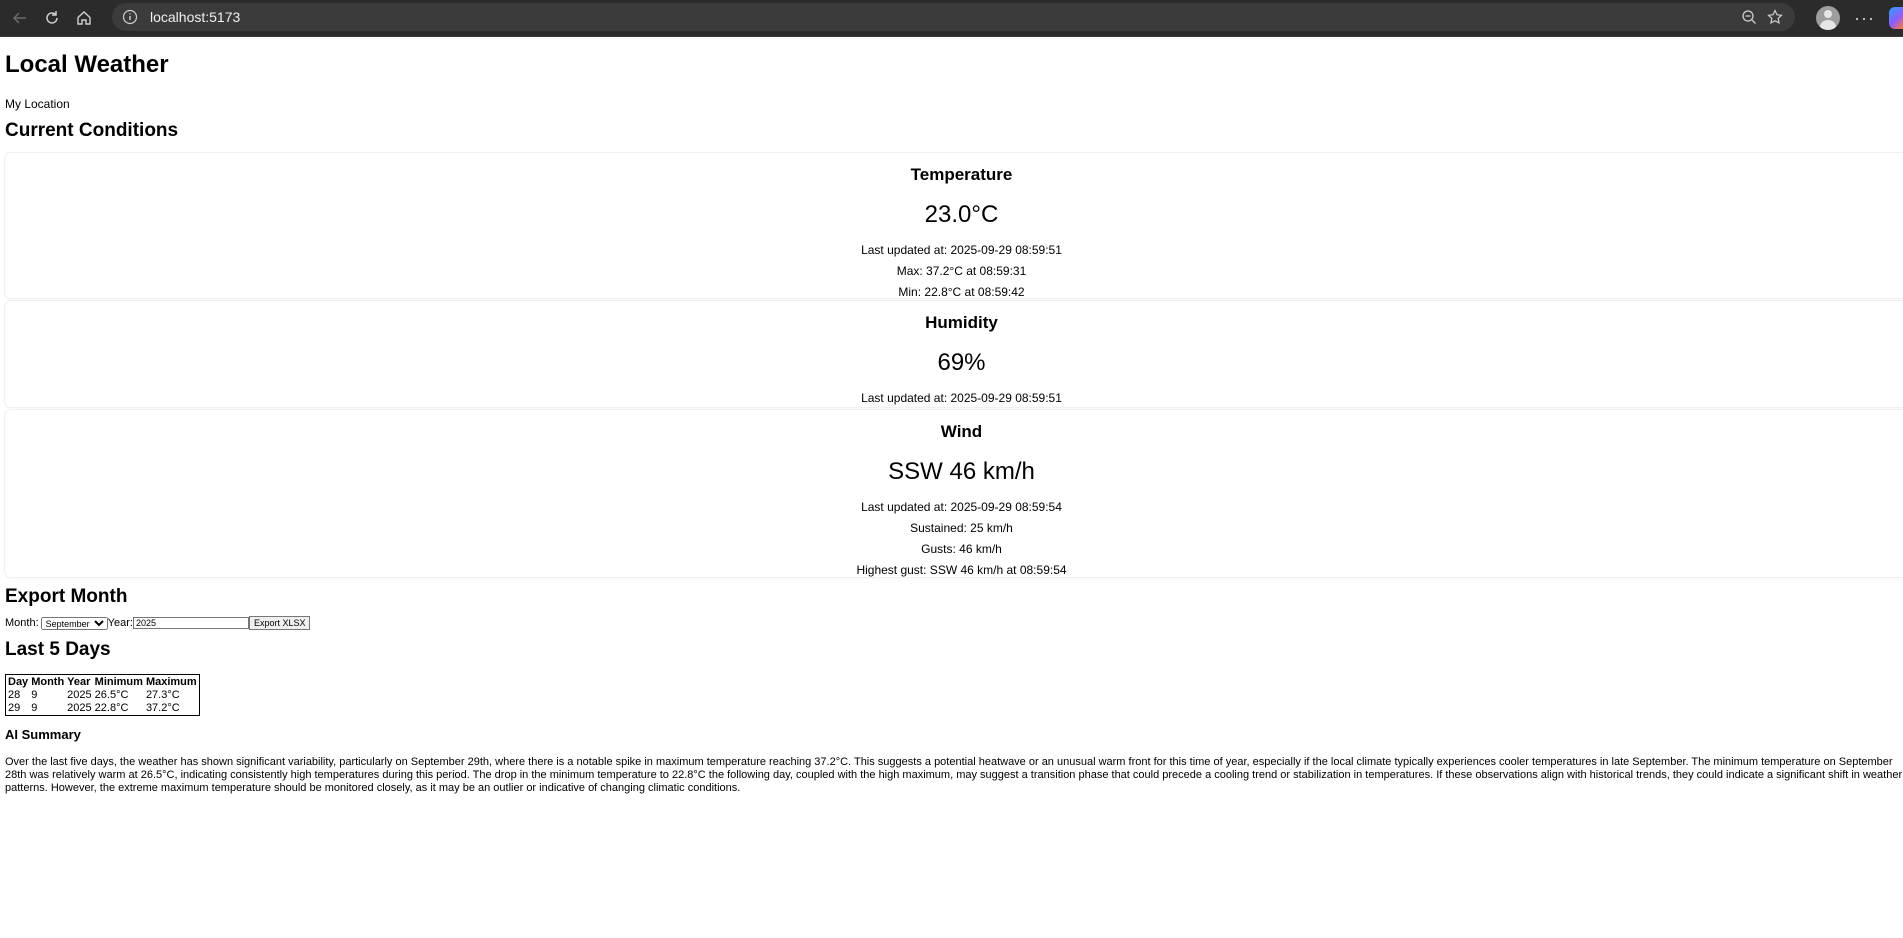 Image resolution: width=1903 pixels, height=938 pixels. Describe the element at coordinates (74, 623) in the screenshot. I see `month-select: September` at that location.